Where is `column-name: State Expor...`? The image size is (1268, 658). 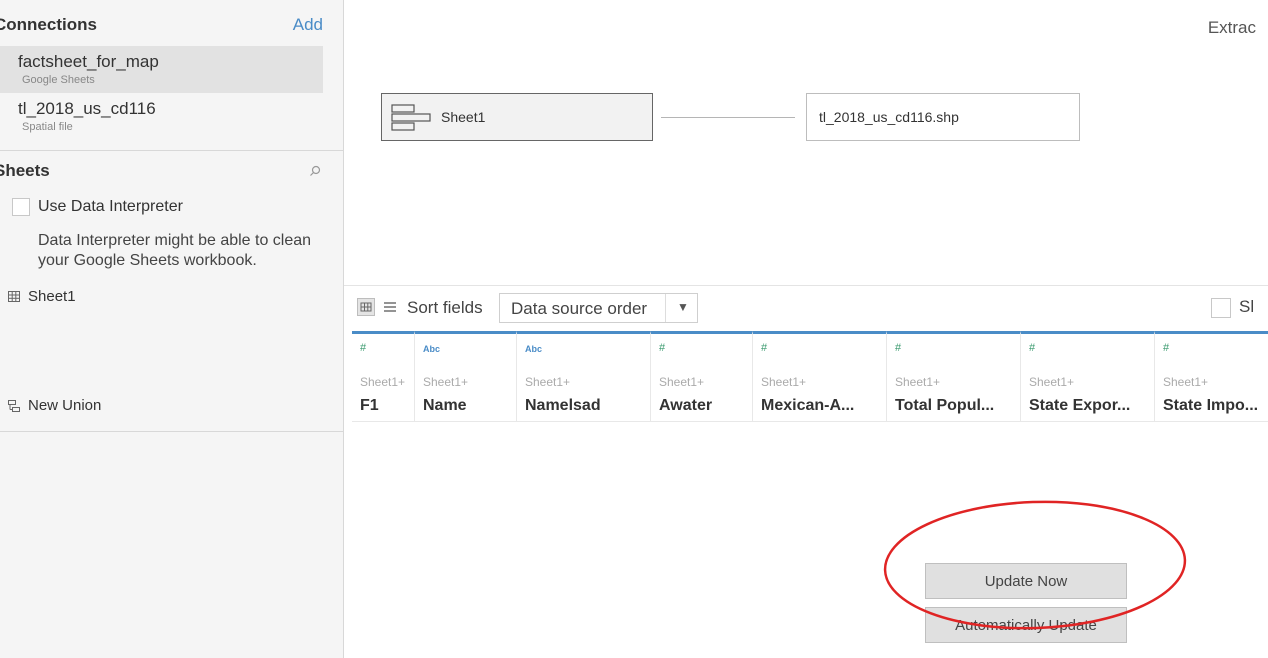
column-name: State Expor... is located at coordinates (1080, 405).